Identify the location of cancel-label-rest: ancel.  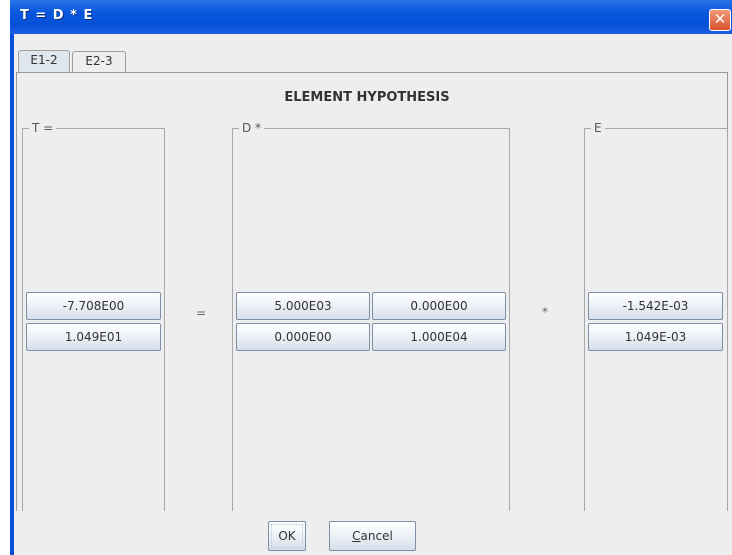
(376, 536).